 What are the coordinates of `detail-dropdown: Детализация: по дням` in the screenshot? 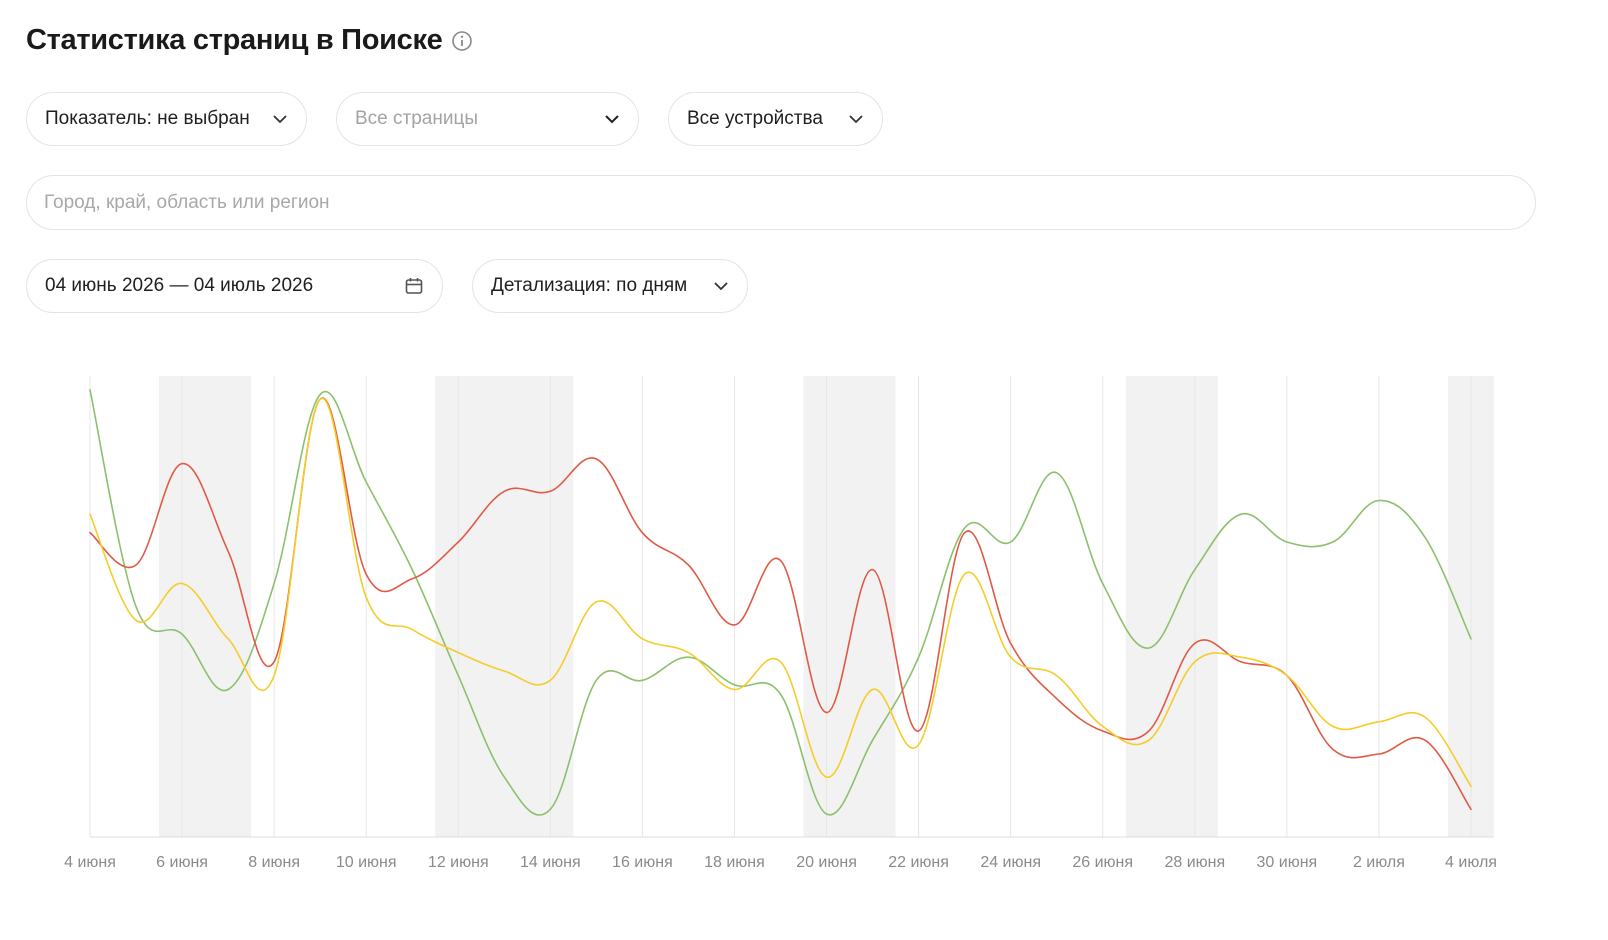 It's located at (610, 286).